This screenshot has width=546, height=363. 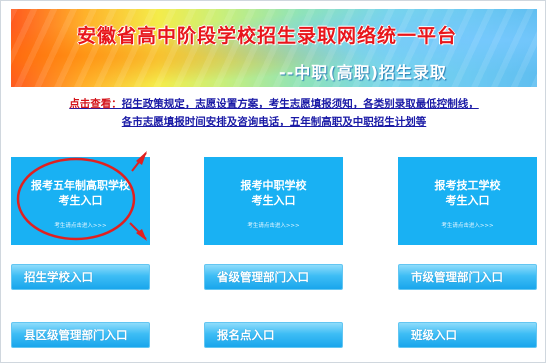 I want to click on school-entry-button: 招生学校入口, so click(x=80, y=277).